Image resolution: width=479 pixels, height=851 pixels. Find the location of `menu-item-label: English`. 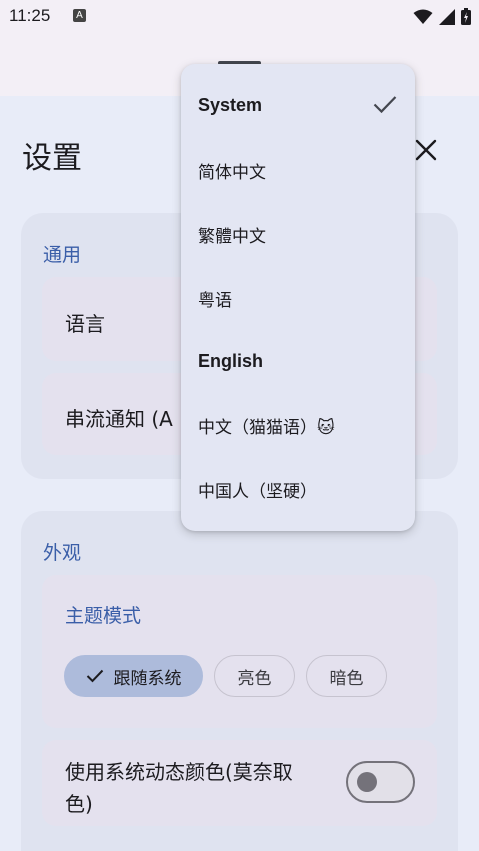

menu-item-label: English is located at coordinates (231, 361).